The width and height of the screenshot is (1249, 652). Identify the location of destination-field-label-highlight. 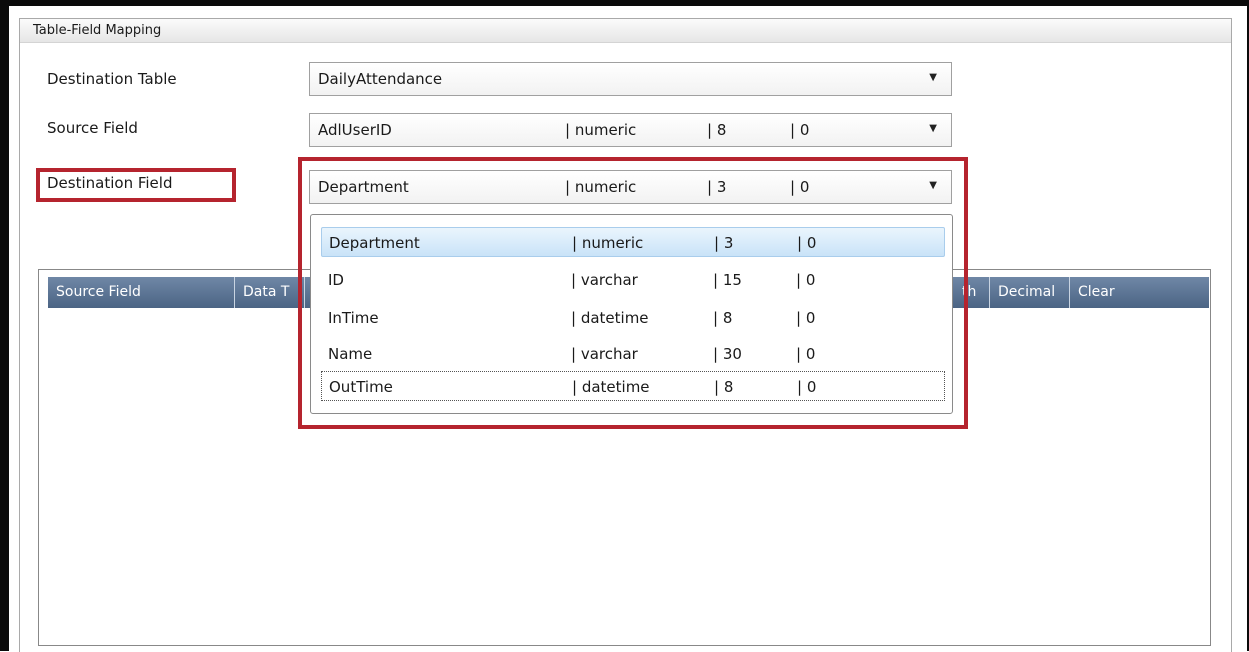
(136, 185).